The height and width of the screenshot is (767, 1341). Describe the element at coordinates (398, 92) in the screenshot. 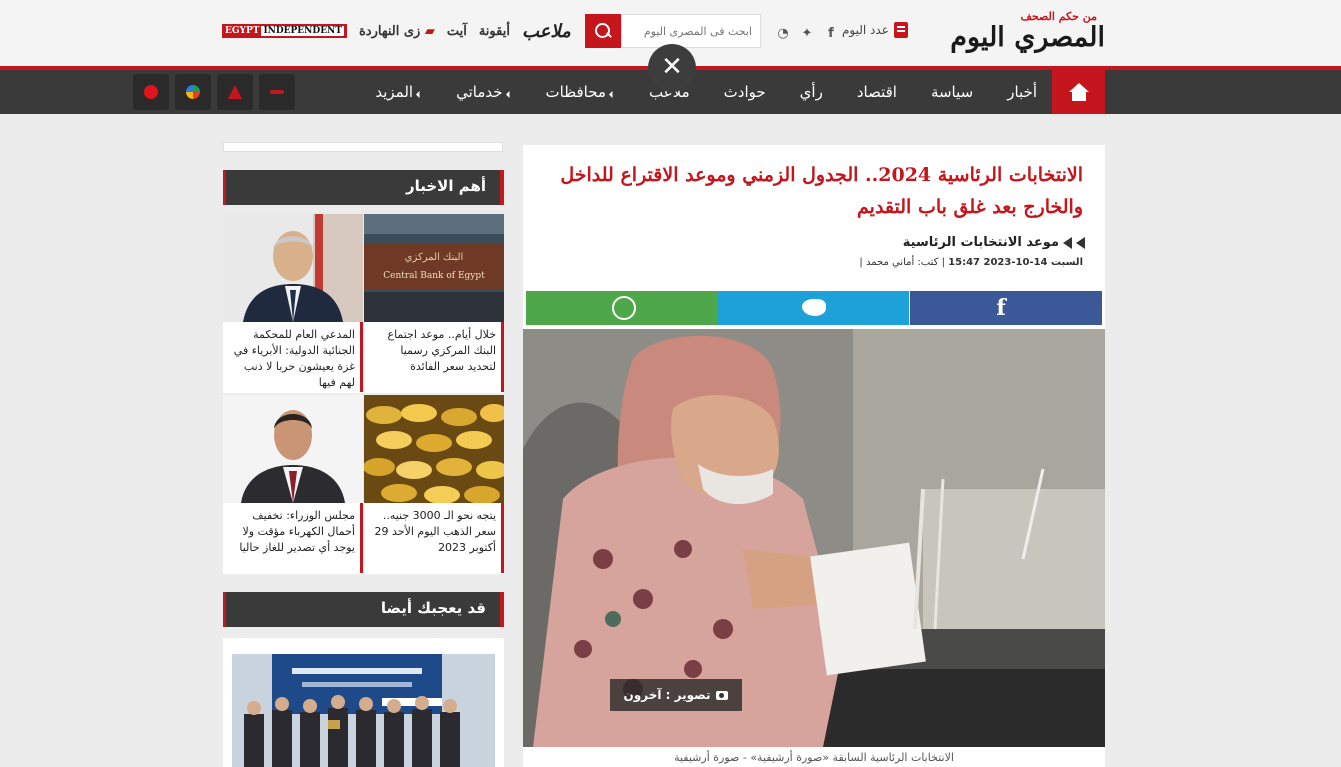

I see `nav-item-more: المزيد` at that location.